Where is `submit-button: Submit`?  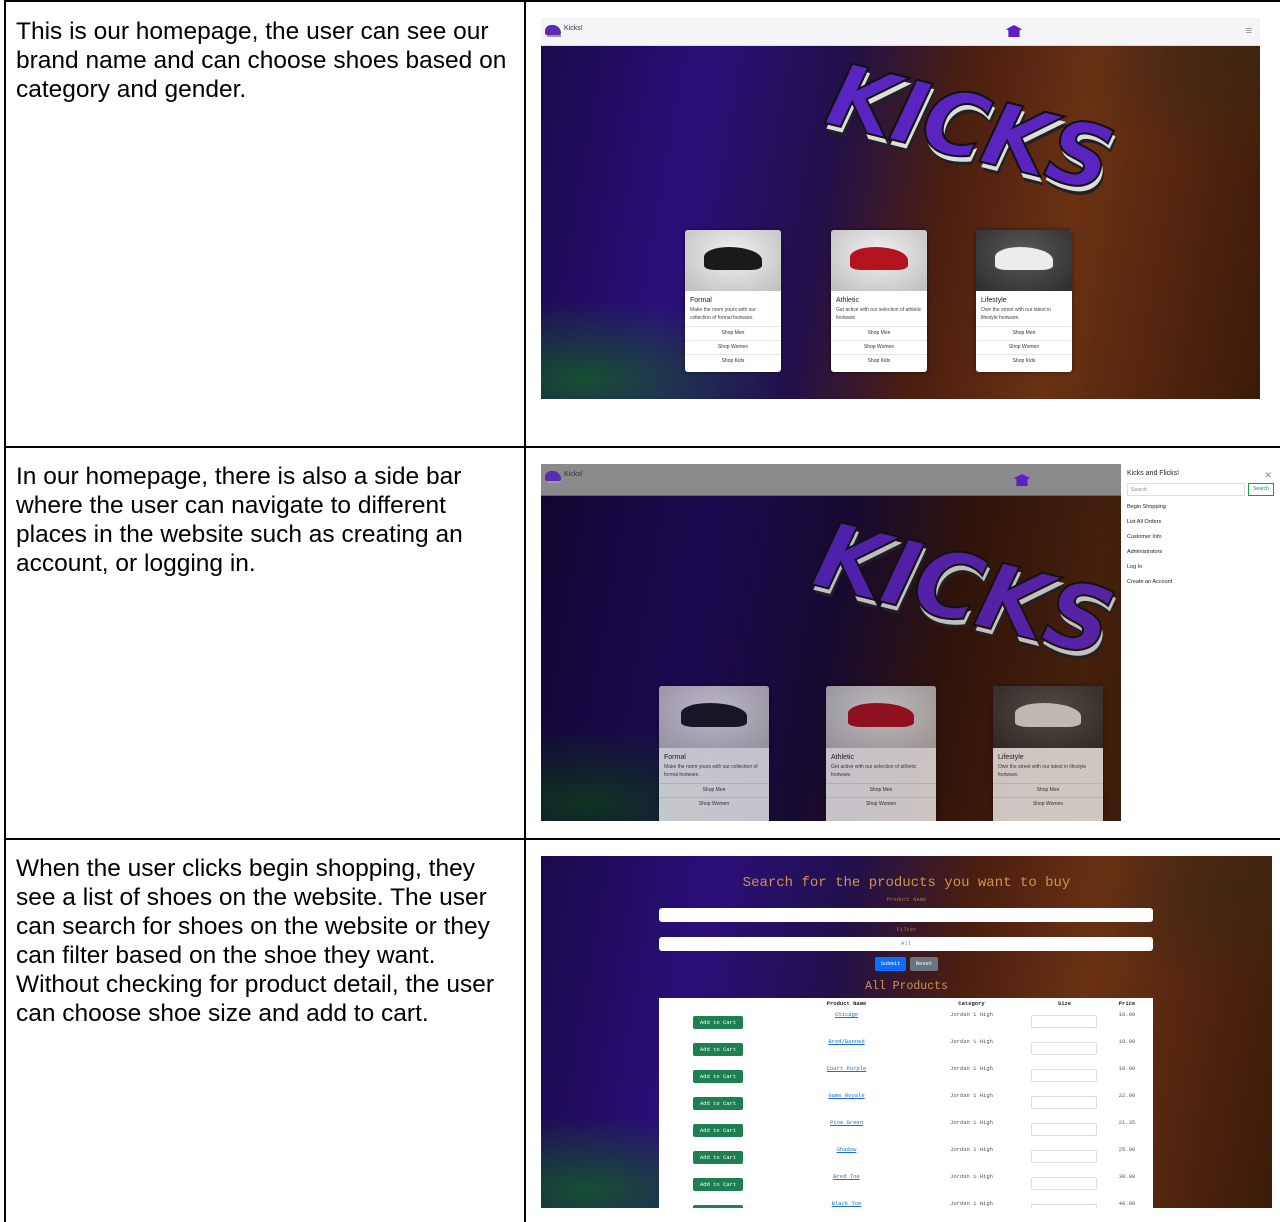 submit-button: Submit is located at coordinates (890, 964).